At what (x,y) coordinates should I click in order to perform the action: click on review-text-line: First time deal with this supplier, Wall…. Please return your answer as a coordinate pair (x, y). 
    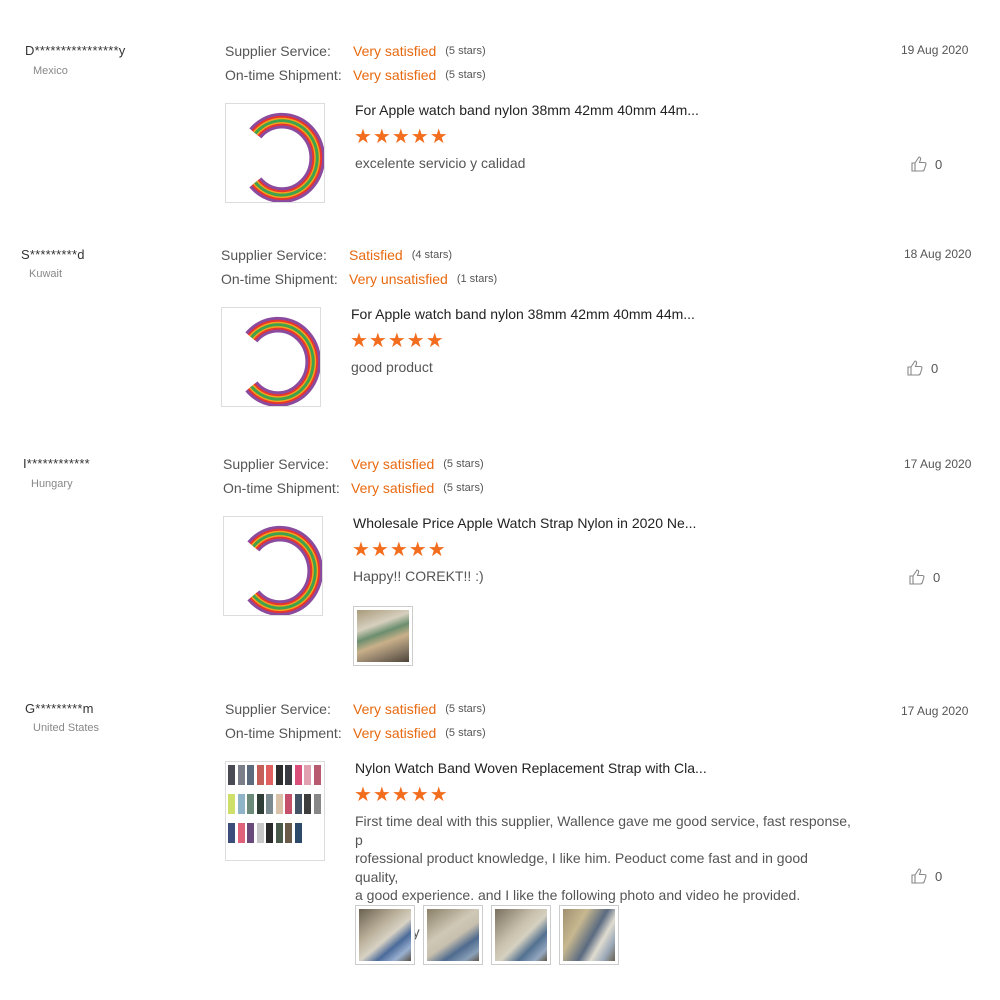
    Looking at the image, I should click on (603, 830).